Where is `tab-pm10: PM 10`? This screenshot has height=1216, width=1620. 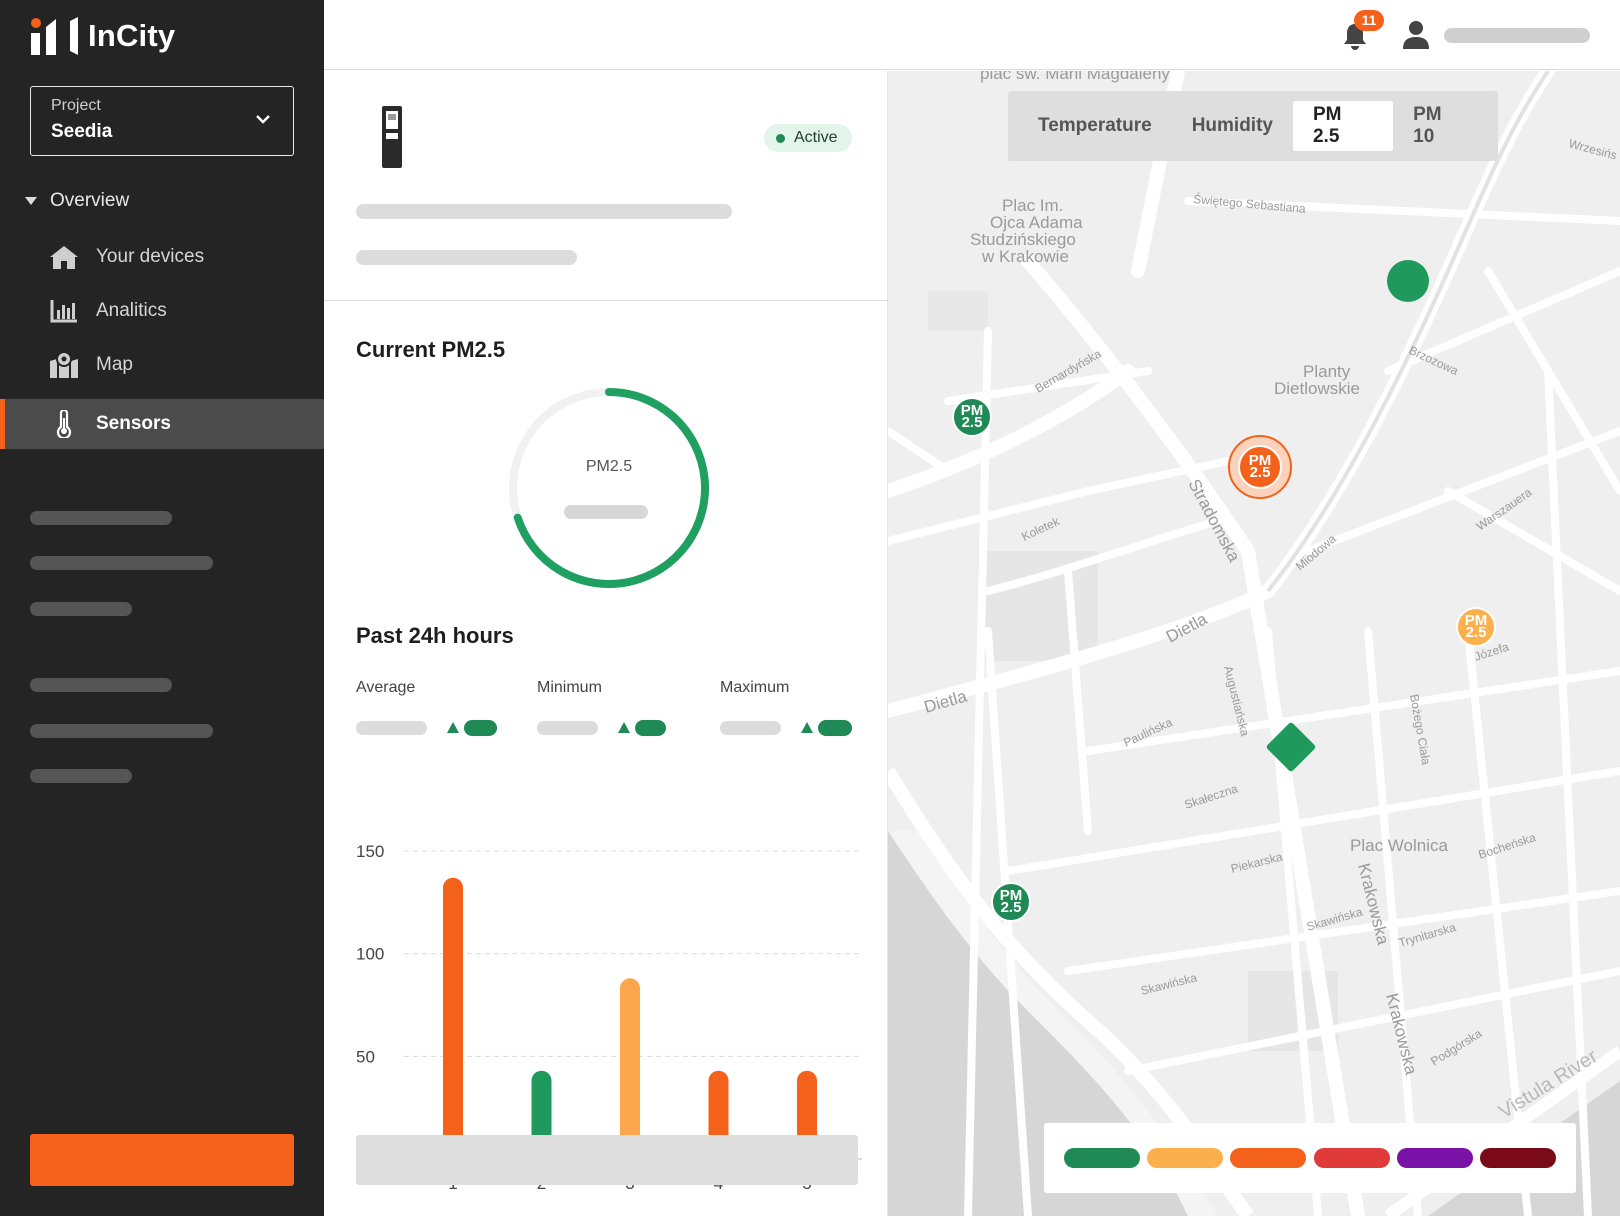
tab-pm10: PM 10 is located at coordinates (1440, 126).